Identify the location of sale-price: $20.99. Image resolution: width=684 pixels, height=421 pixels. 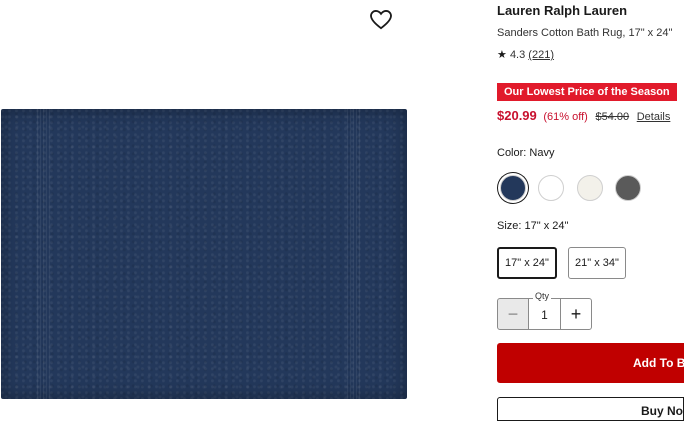
(517, 115).